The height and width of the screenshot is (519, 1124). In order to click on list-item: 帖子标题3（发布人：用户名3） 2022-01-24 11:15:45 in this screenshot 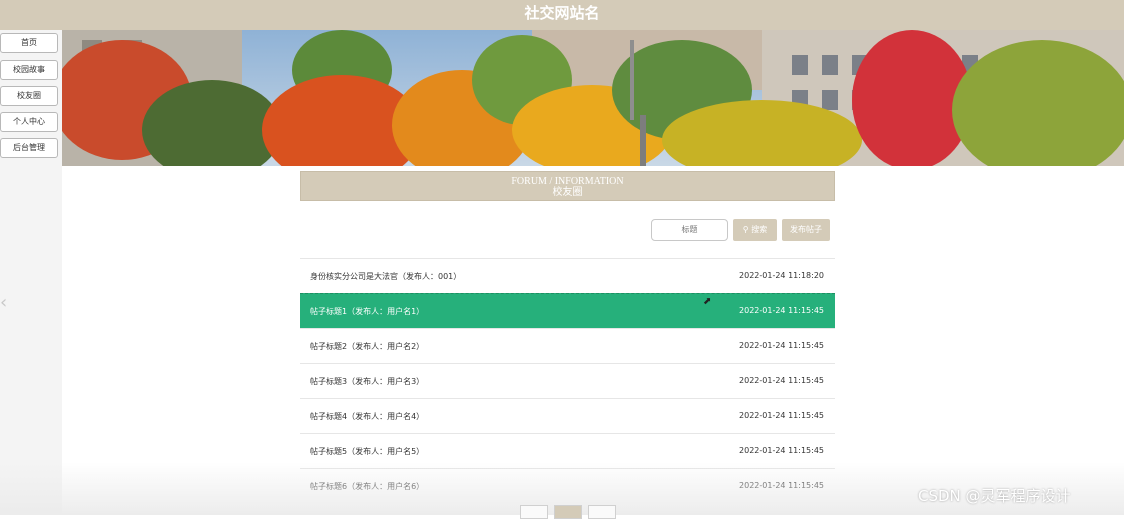, I will do `click(567, 380)`.